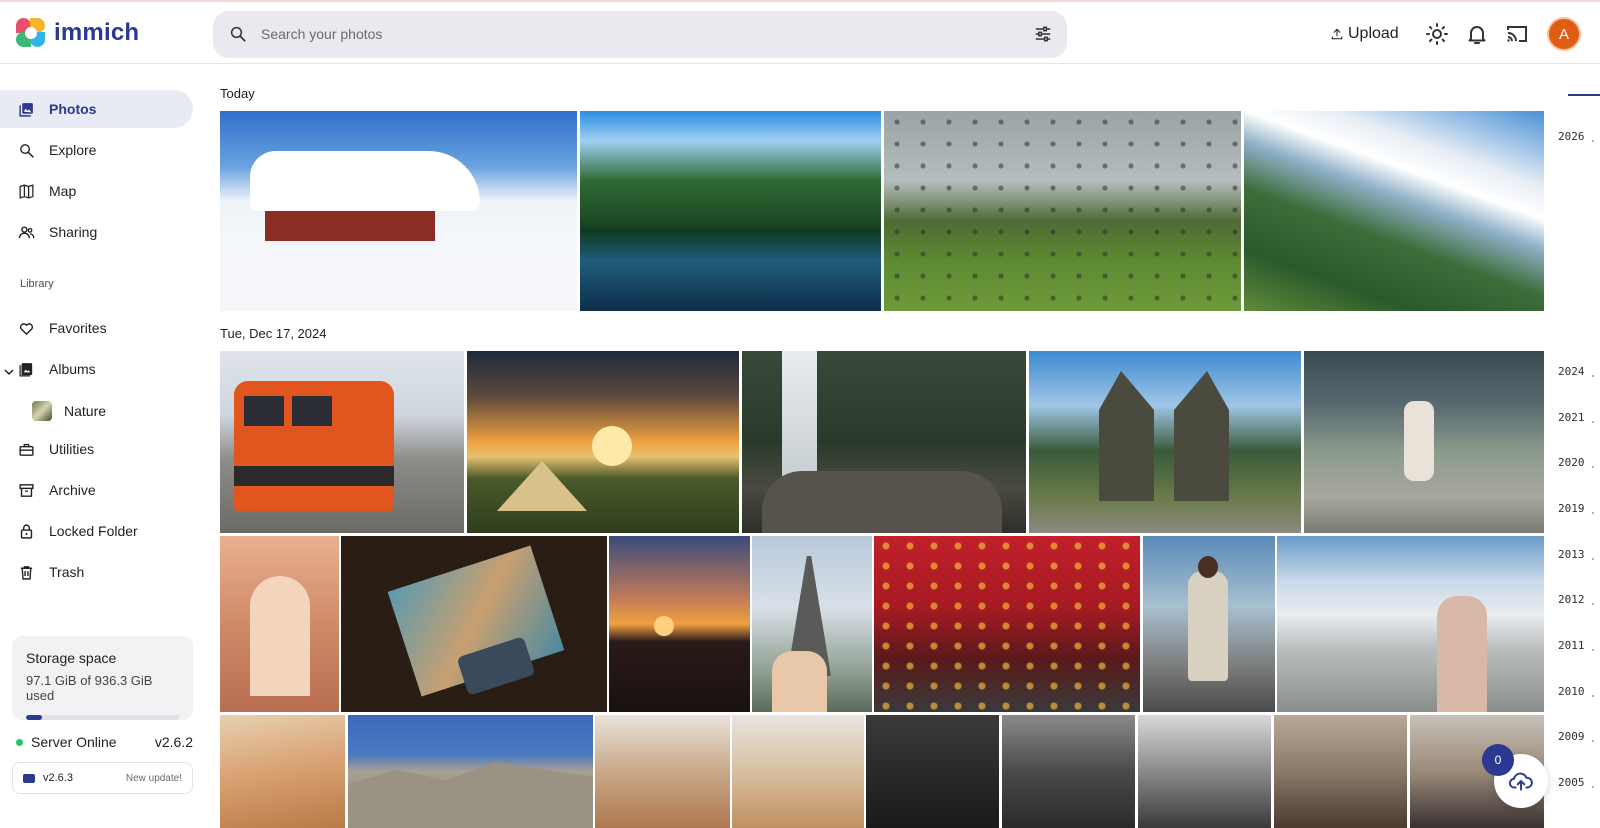 The width and height of the screenshot is (1600, 828). Describe the element at coordinates (72, 490) in the screenshot. I see `sidebar-item-label: Archive` at that location.